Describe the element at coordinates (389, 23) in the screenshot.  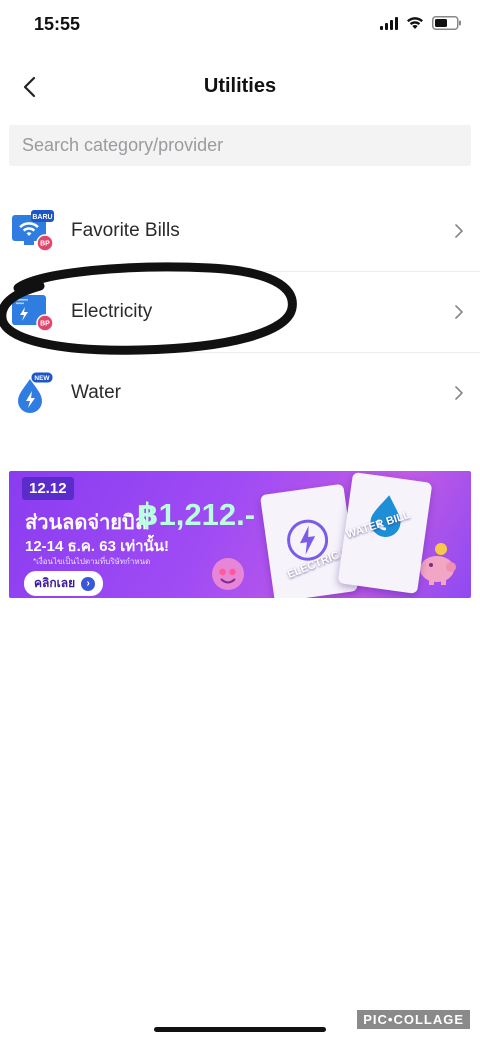
I see `cellular-signal-icon` at that location.